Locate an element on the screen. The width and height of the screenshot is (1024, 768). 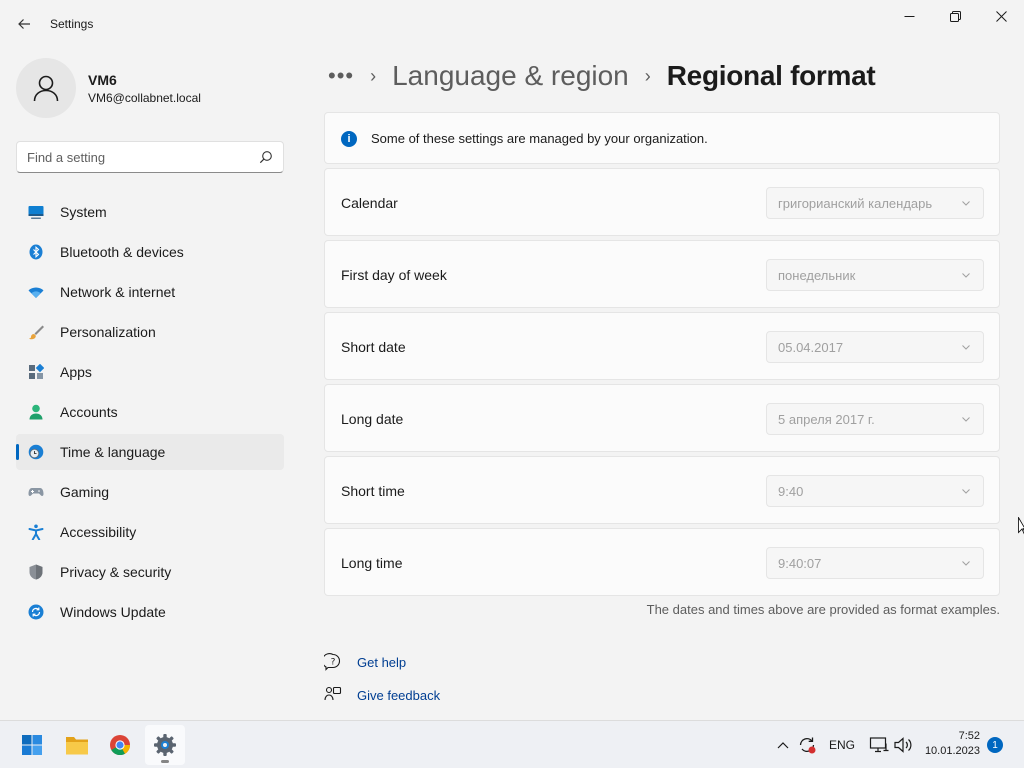
sidebar-item-apps: Apps is located at coordinates (150, 372).